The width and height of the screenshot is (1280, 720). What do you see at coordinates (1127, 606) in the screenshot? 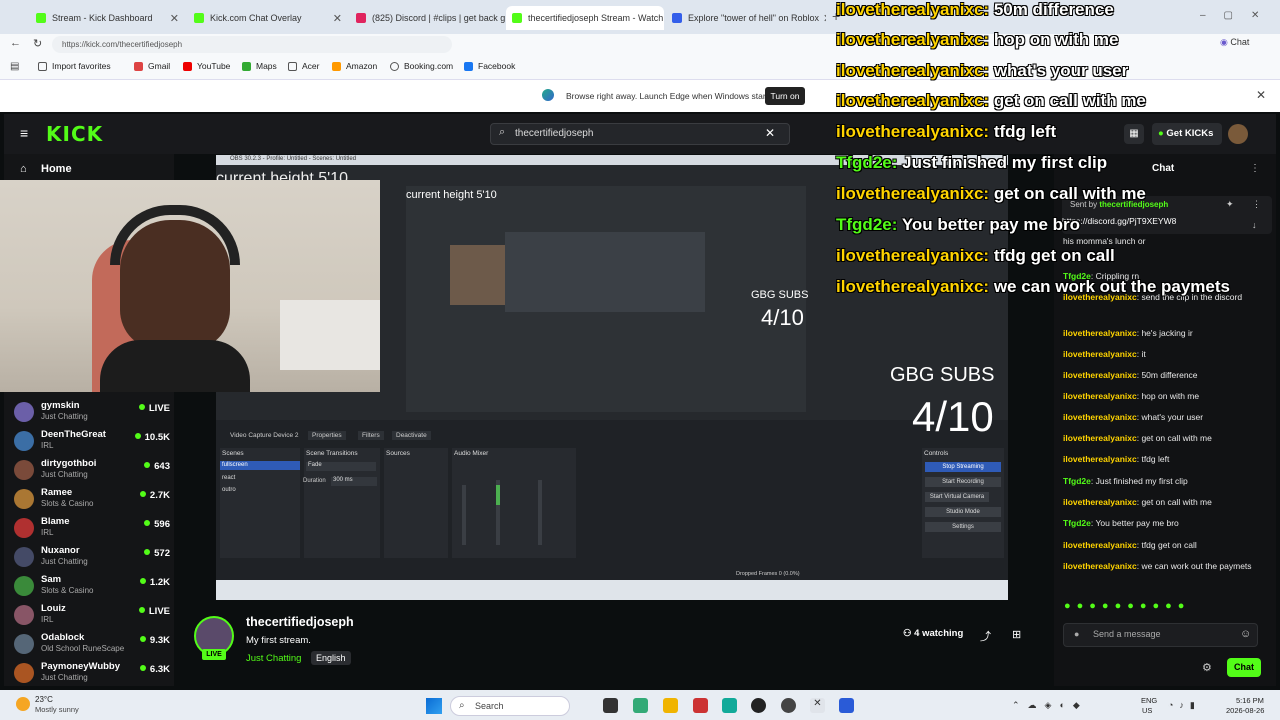
I see `emote-bar: ●●●●●●●●●●` at bounding box center [1127, 606].